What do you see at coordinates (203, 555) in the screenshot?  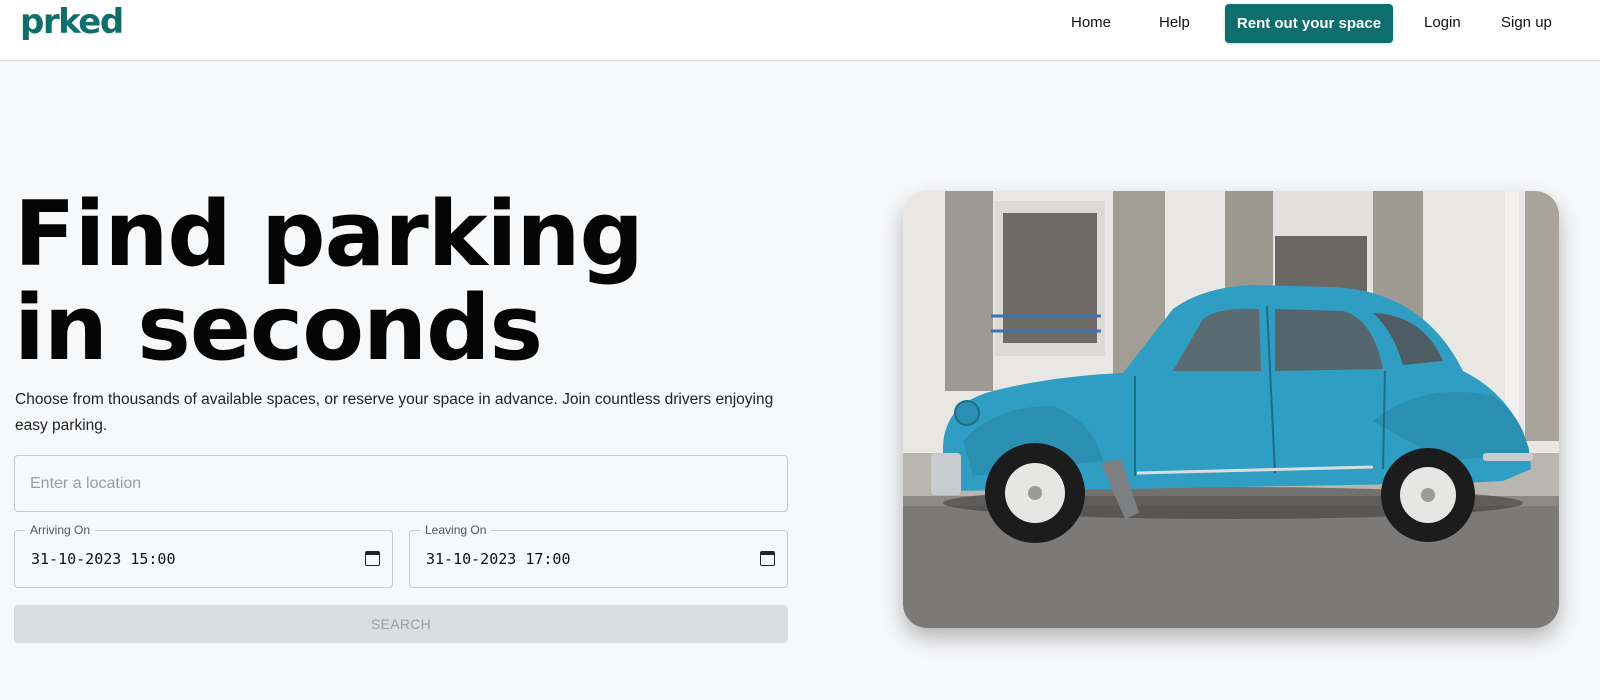 I see `arriving-on-field: Arriving On 31-10-2023 15:00` at bounding box center [203, 555].